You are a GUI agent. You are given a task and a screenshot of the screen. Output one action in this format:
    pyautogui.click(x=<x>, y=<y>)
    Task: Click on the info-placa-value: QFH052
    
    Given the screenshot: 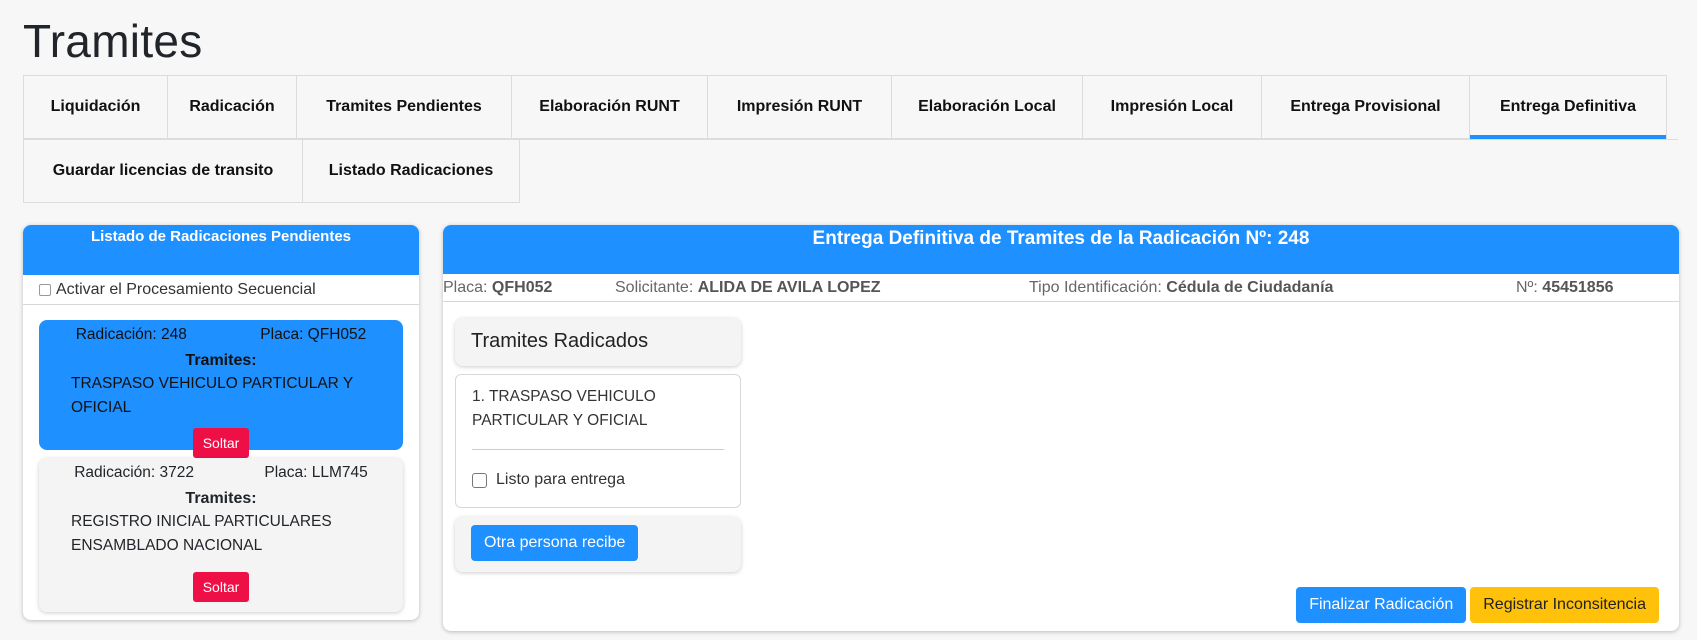 What is the action you would take?
    pyautogui.click(x=522, y=287)
    